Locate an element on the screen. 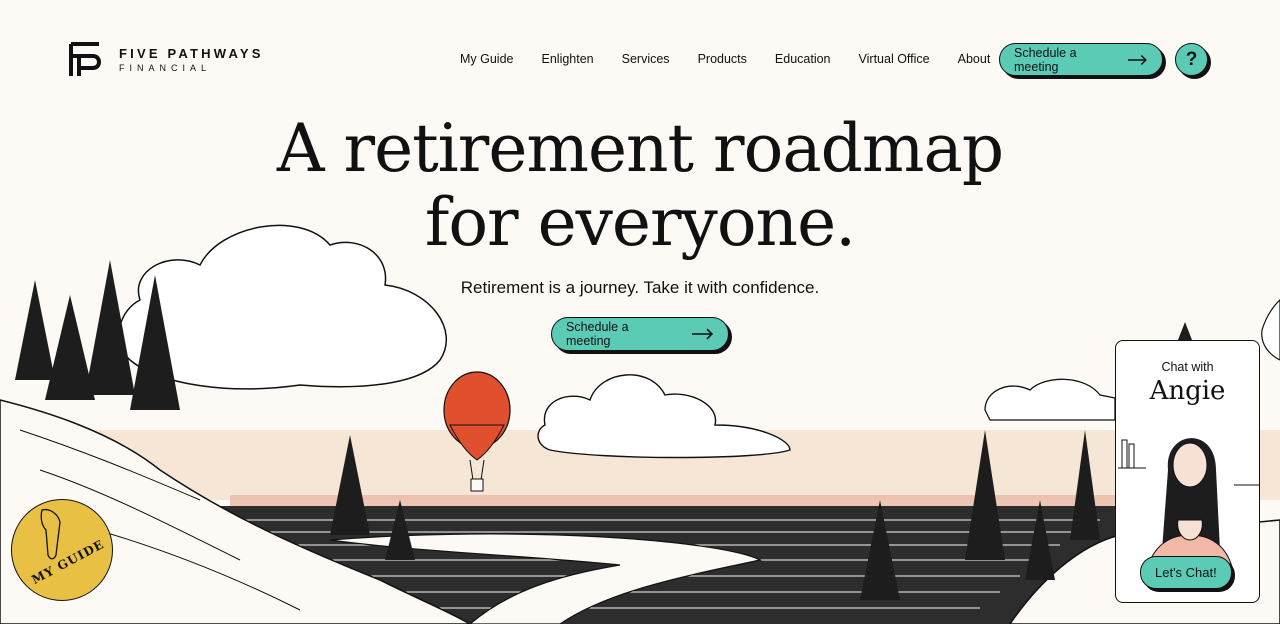  nav-about: About is located at coordinates (974, 59).